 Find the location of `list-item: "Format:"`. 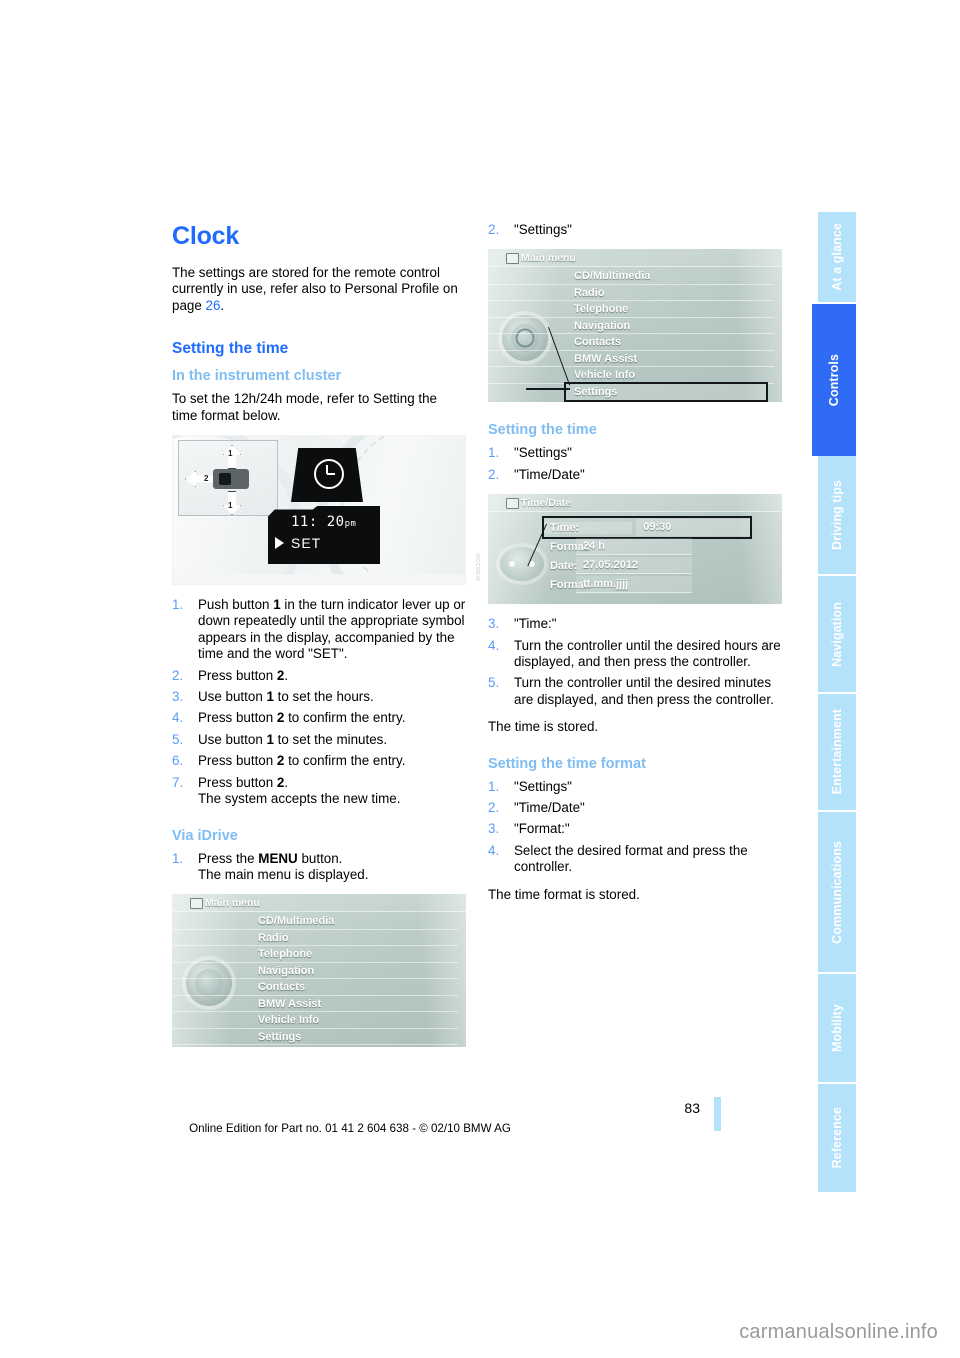

list-item: "Format:" is located at coordinates (529, 829).